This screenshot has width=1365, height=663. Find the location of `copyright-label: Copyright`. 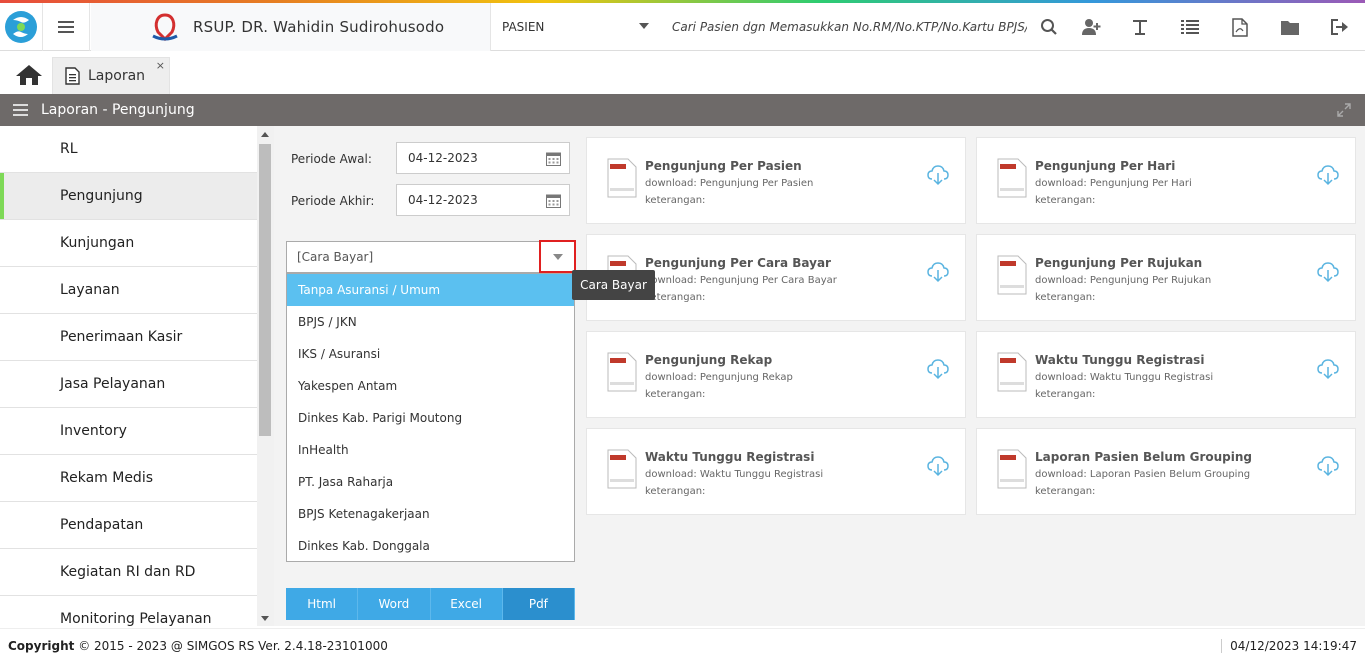

copyright-label: Copyright is located at coordinates (41, 646).